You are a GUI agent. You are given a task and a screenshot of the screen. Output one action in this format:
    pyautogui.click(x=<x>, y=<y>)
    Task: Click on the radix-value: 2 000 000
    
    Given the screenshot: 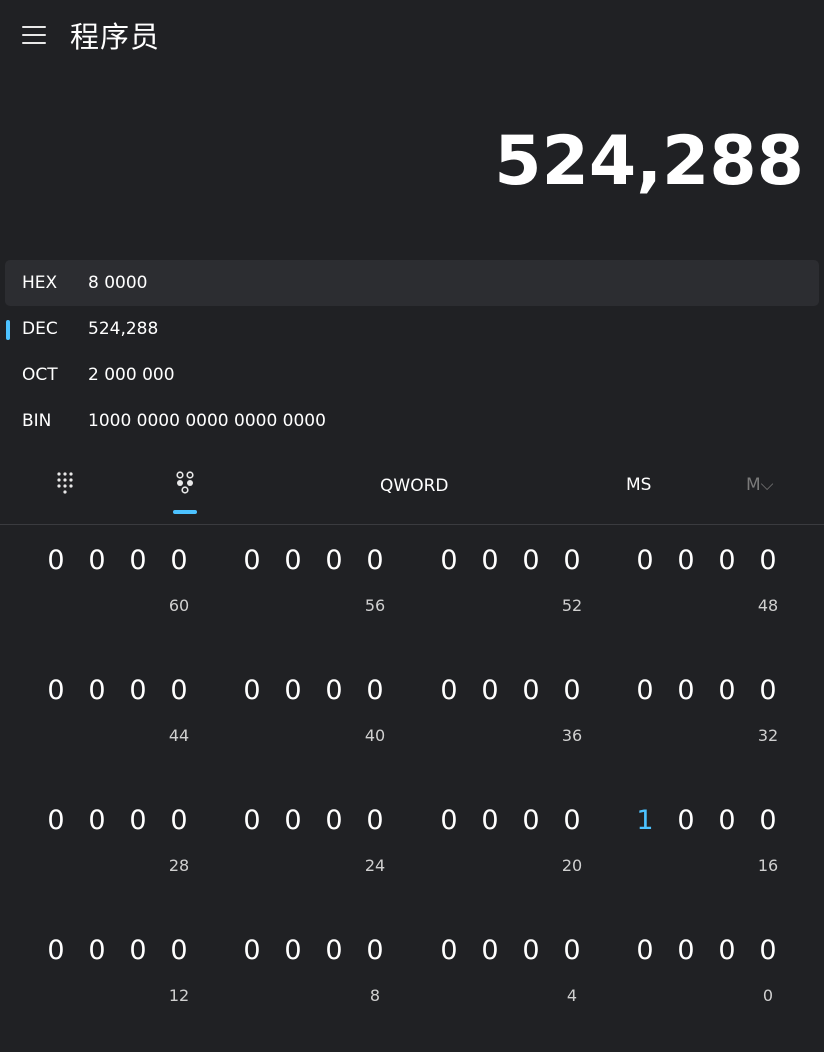 What is the action you would take?
    pyautogui.click(x=131, y=375)
    